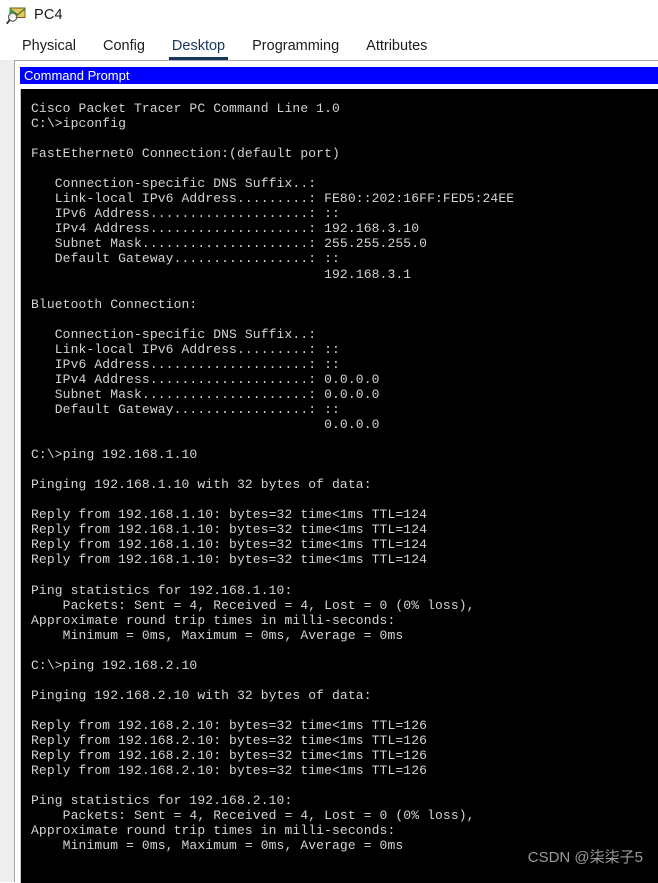  I want to click on tab-attributes: Attributes, so click(396, 49).